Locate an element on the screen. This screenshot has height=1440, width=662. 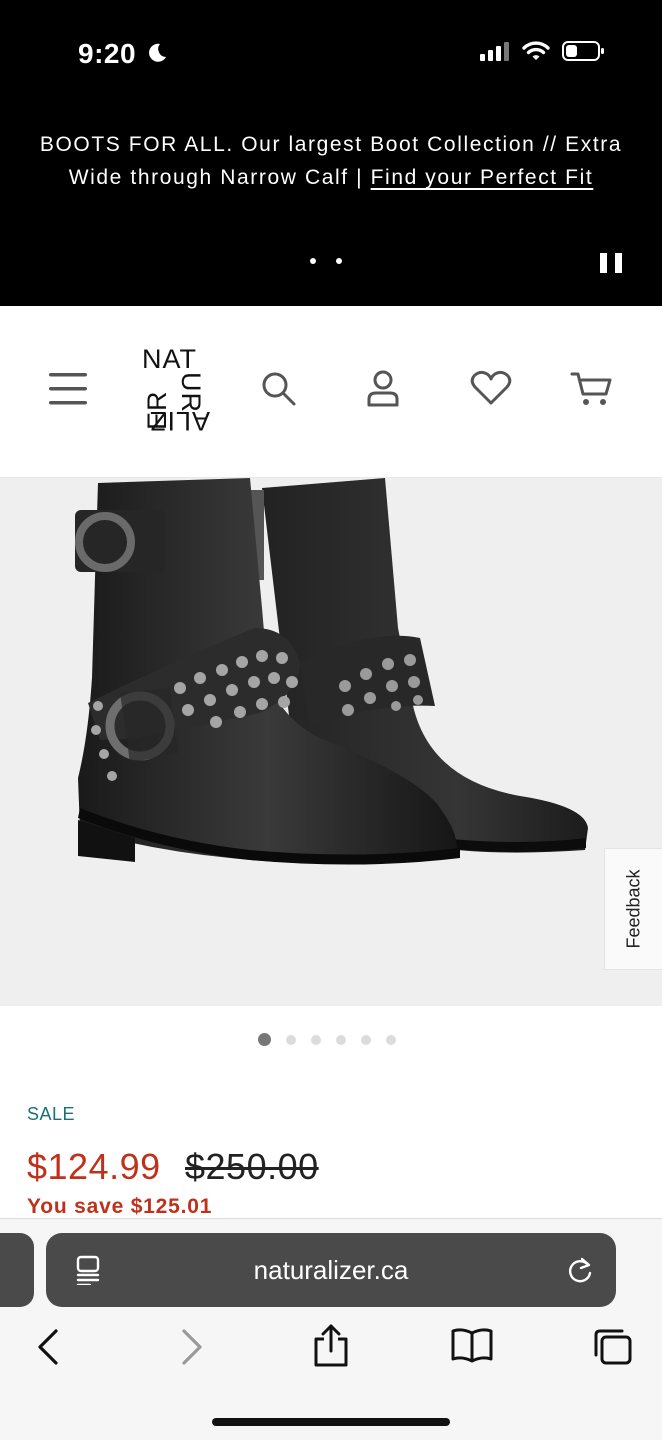
feedback-label: Feedback is located at coordinates (633, 909).